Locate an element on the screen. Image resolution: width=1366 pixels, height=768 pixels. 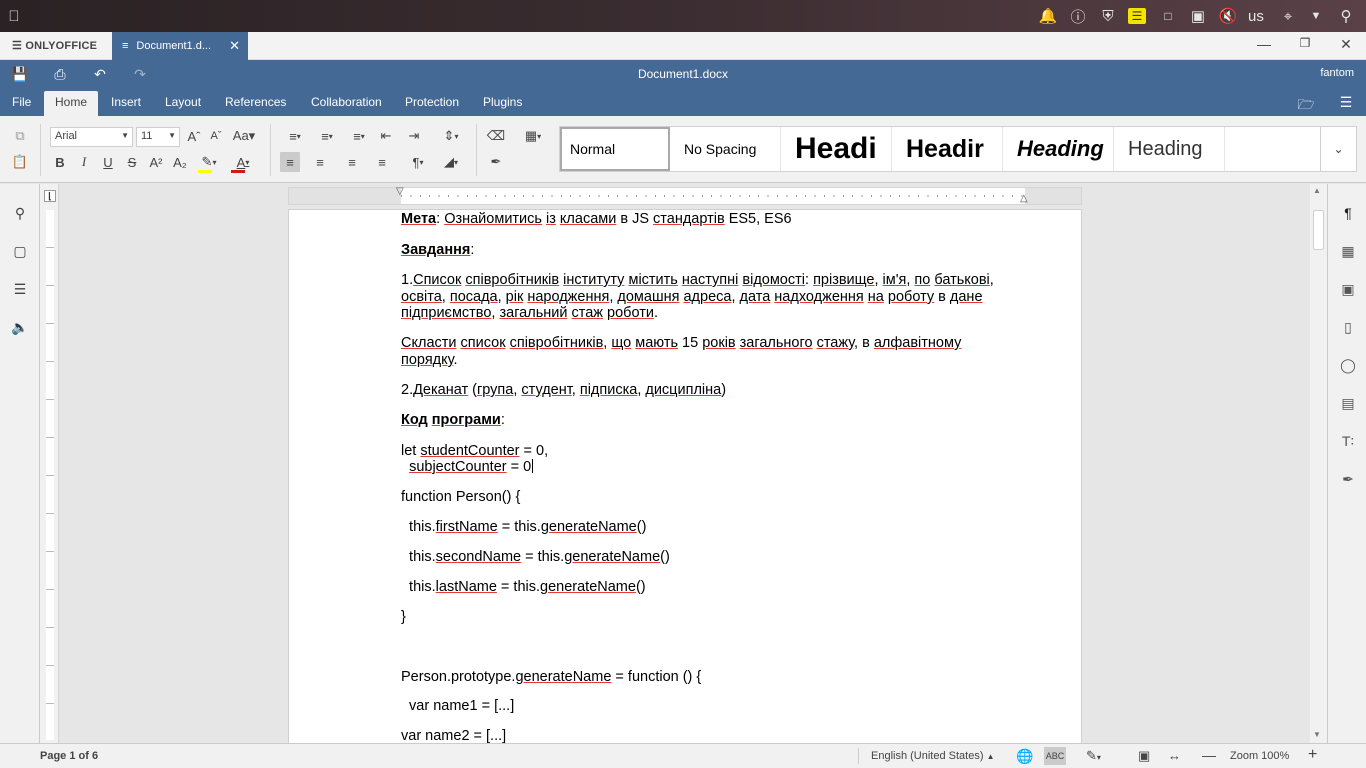
increase-font-icon: Aˆ is located at coordinates (194, 136).